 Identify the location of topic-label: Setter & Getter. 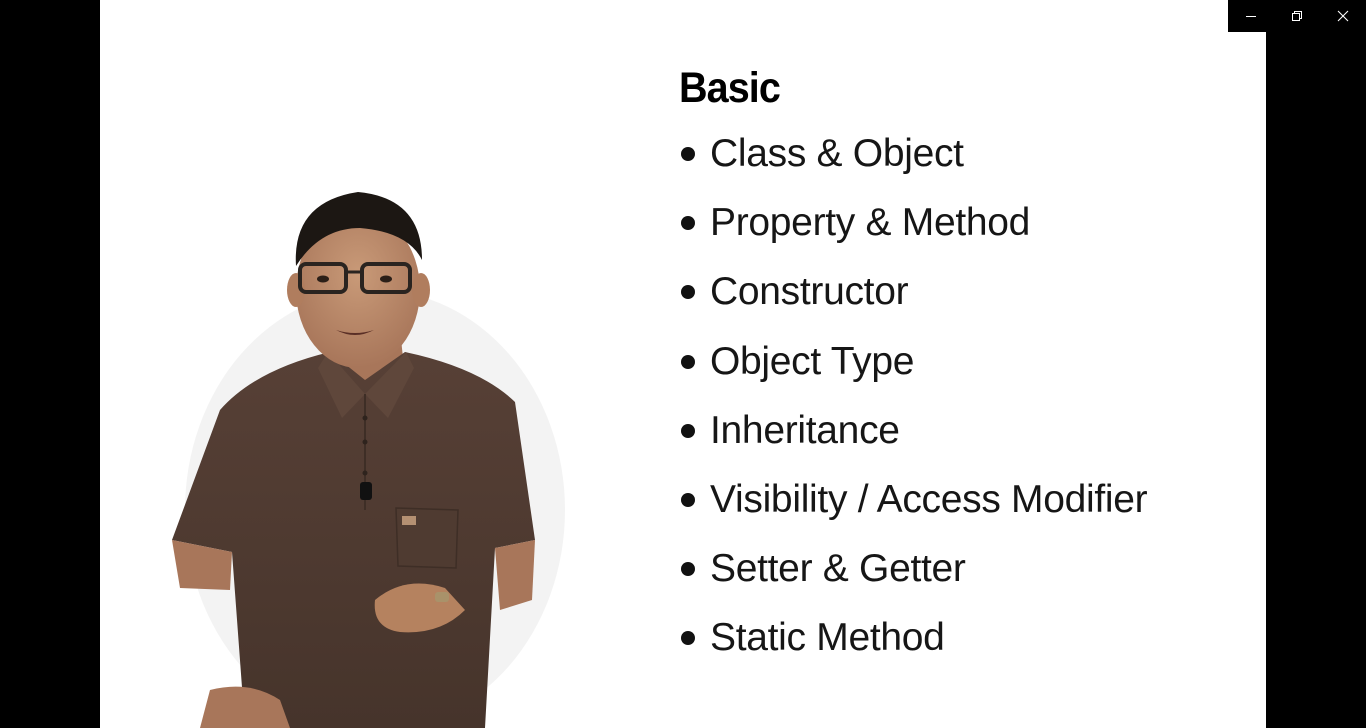
(838, 569).